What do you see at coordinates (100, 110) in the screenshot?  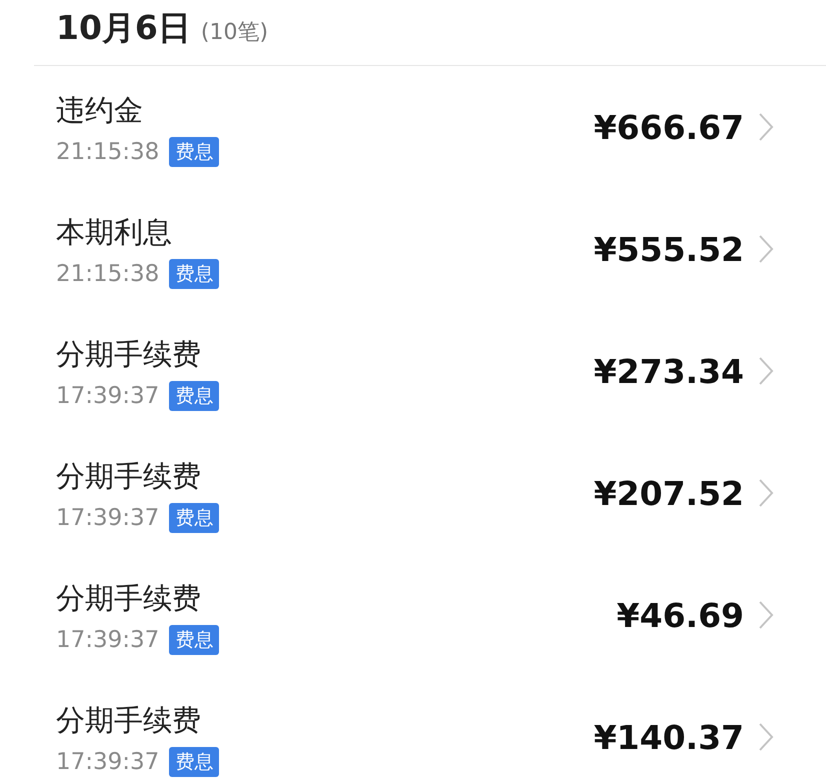 I see `transaction-title: 违约金` at bounding box center [100, 110].